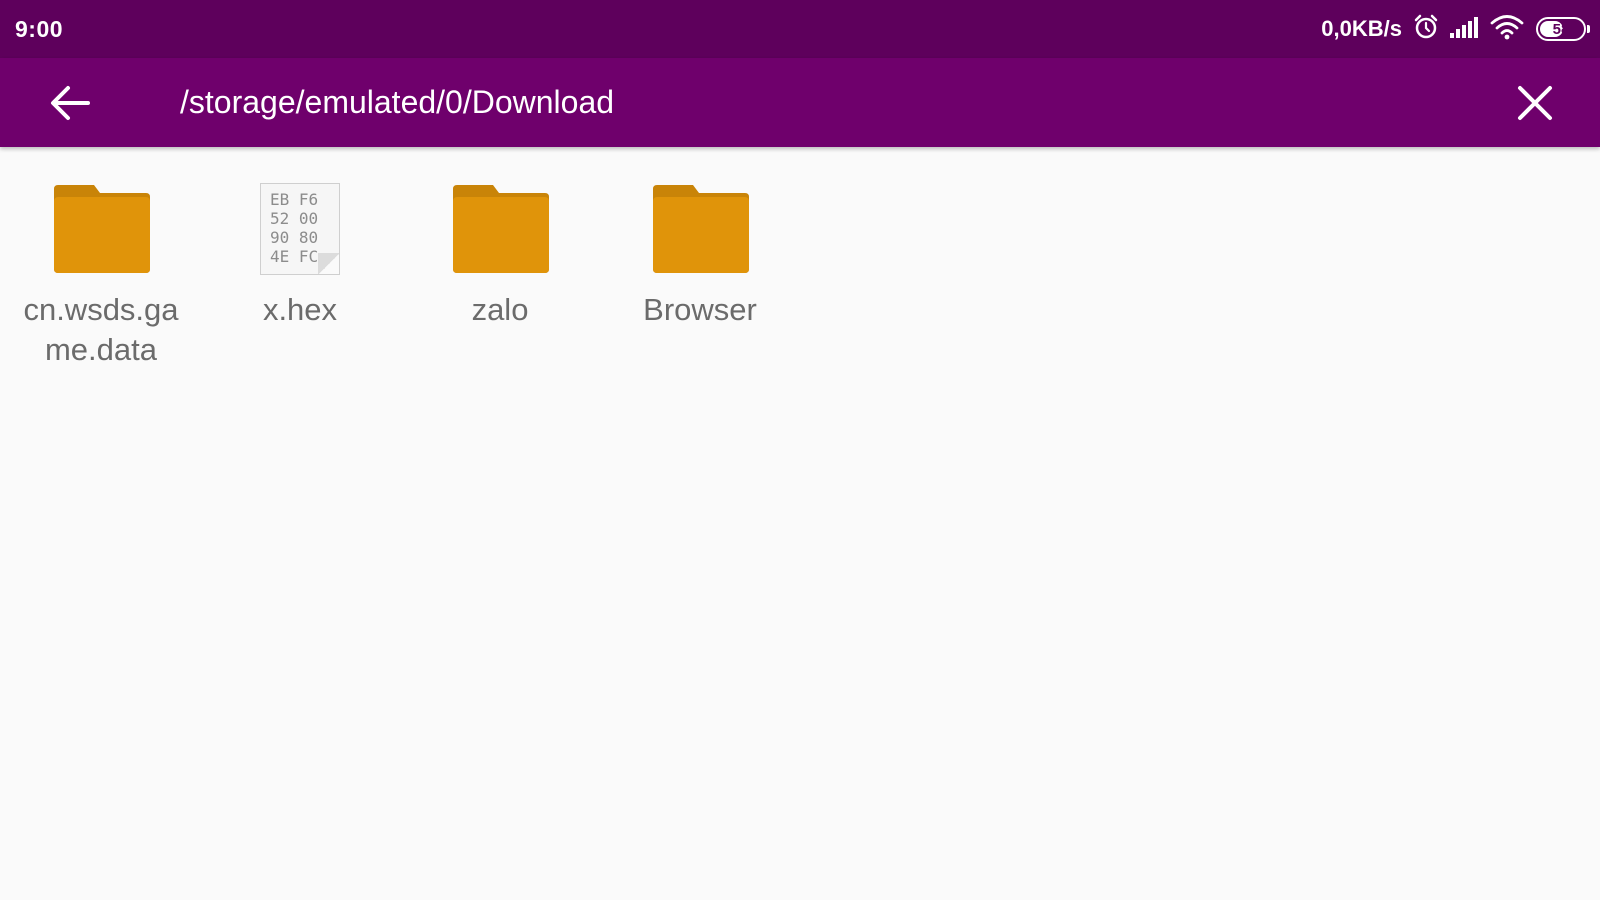 Image resolution: width=1600 pixels, height=900 pixels. I want to click on file-name: x.hex, so click(300, 309).